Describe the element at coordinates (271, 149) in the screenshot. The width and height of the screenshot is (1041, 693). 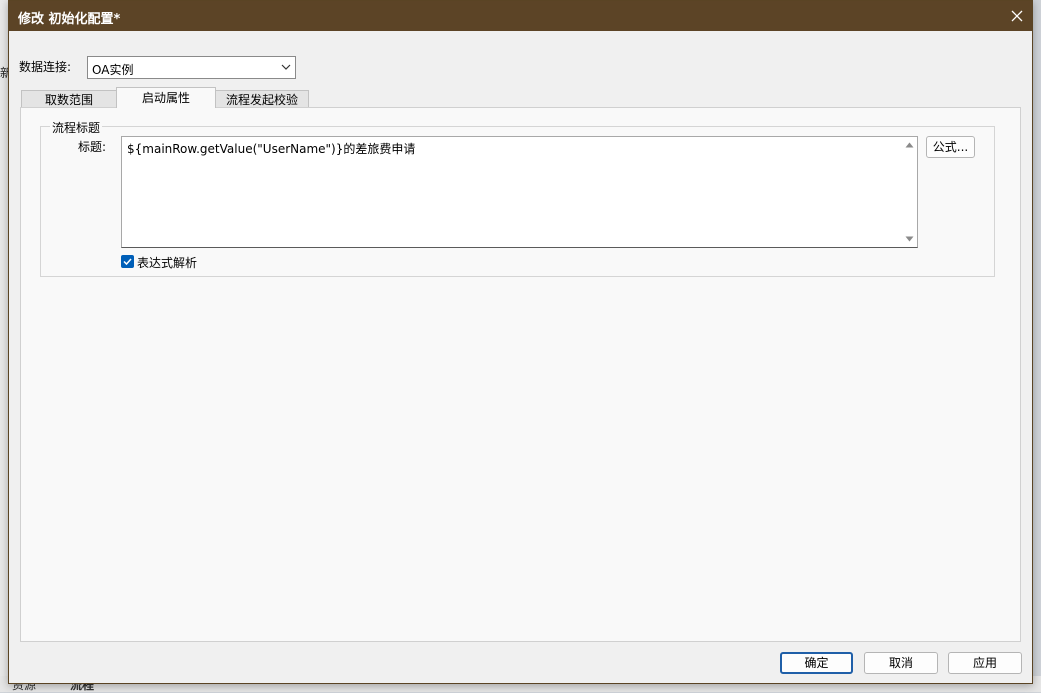
I see `title-expression-text: ${mainRow.getValue("UserName")}的差旅费申请` at that location.